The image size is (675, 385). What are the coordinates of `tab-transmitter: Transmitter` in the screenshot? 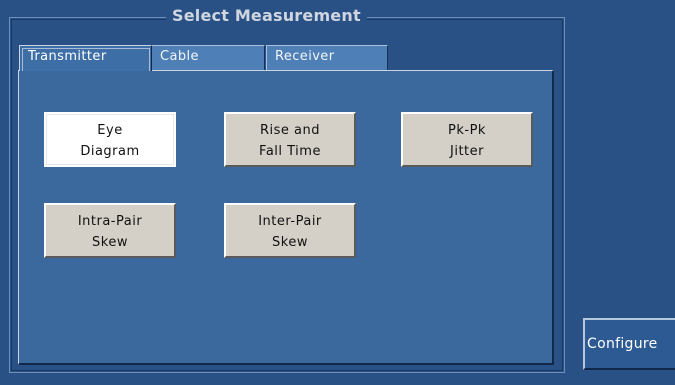 It's located at (85, 58).